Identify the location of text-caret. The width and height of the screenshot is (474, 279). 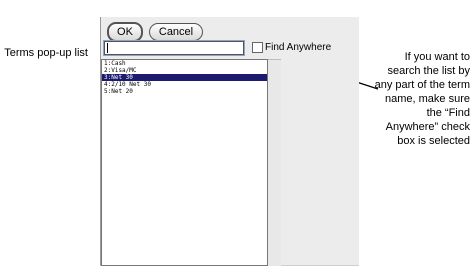
(107, 48).